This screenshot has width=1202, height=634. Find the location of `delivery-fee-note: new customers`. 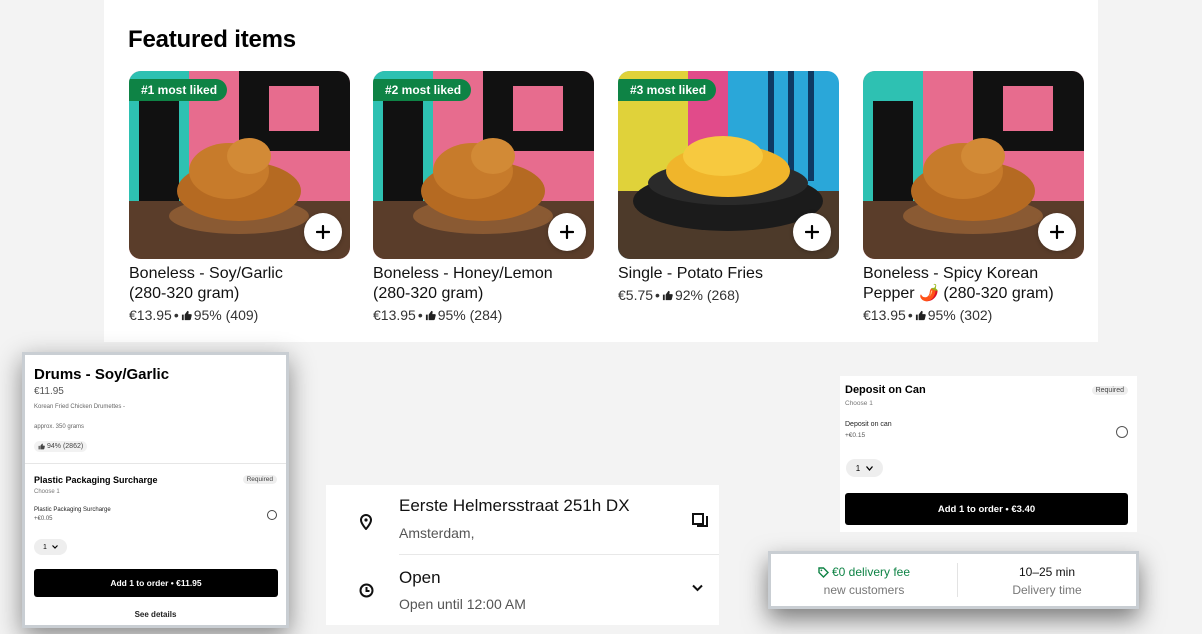

delivery-fee-note: new customers is located at coordinates (864, 590).